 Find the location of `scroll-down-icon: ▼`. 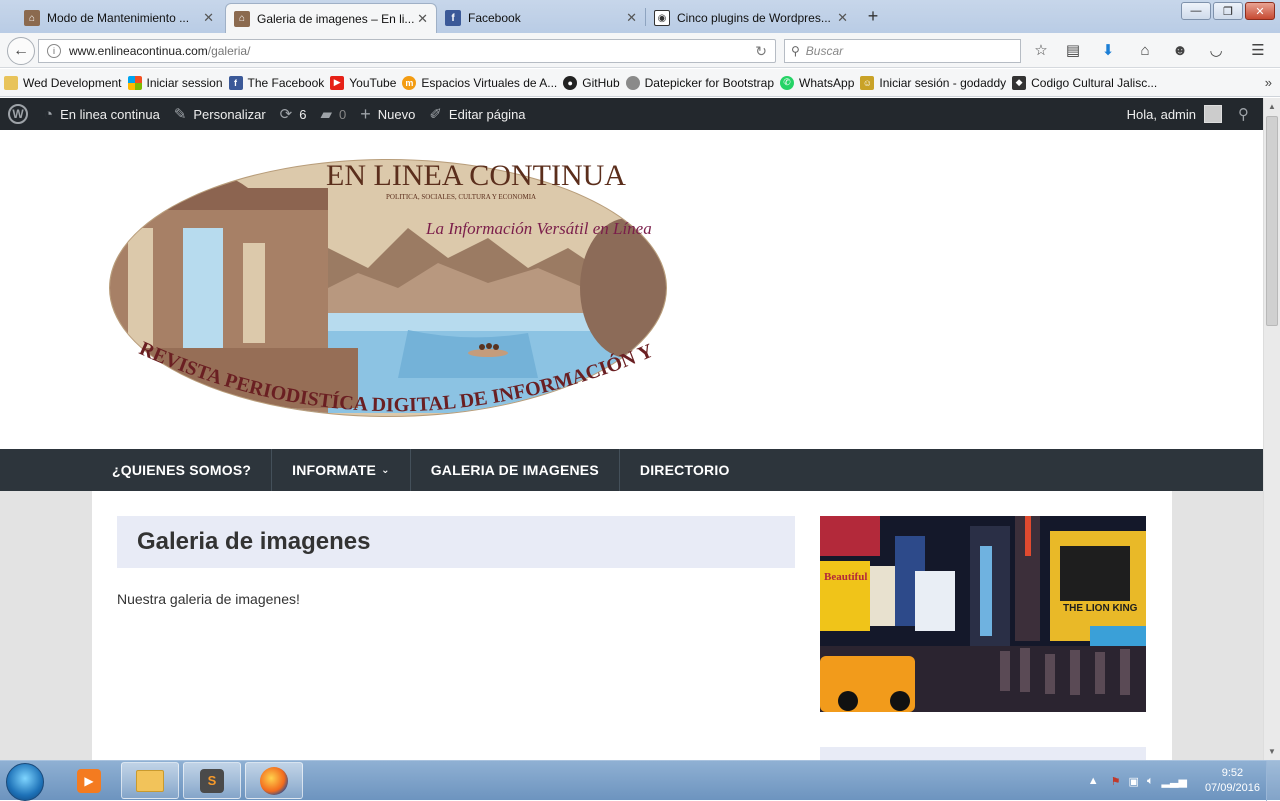

scroll-down-icon: ▼ is located at coordinates (1272, 751).